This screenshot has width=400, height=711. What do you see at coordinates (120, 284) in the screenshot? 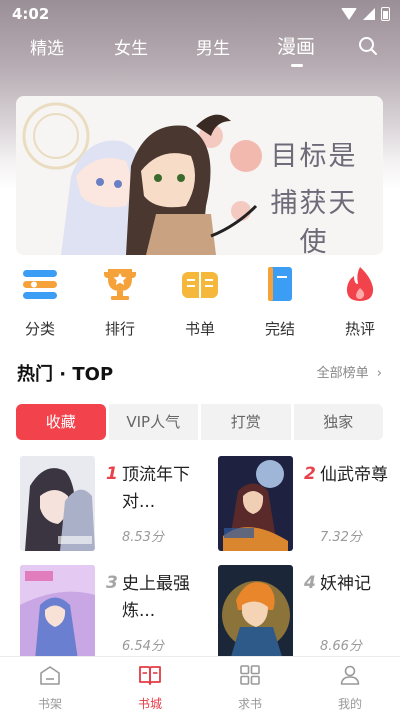
I see `trophy-icon` at bounding box center [120, 284].